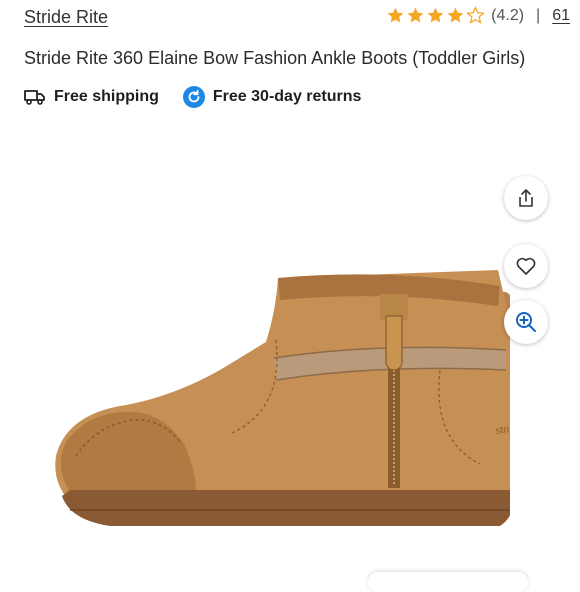 This screenshot has width=580, height=592. I want to click on free-returns-label: Free 30-day returns, so click(287, 96).